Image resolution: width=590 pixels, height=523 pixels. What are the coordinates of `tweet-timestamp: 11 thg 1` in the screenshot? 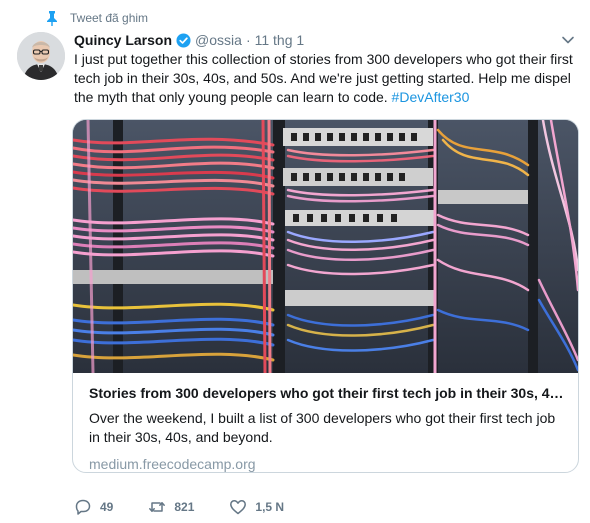 It's located at (280, 40).